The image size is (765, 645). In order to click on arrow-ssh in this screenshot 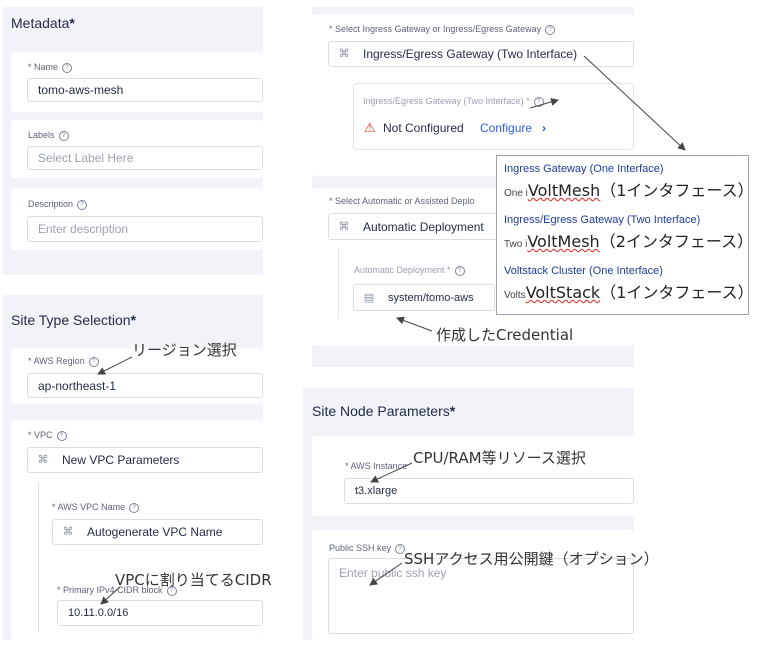, I will do `click(386, 574)`.